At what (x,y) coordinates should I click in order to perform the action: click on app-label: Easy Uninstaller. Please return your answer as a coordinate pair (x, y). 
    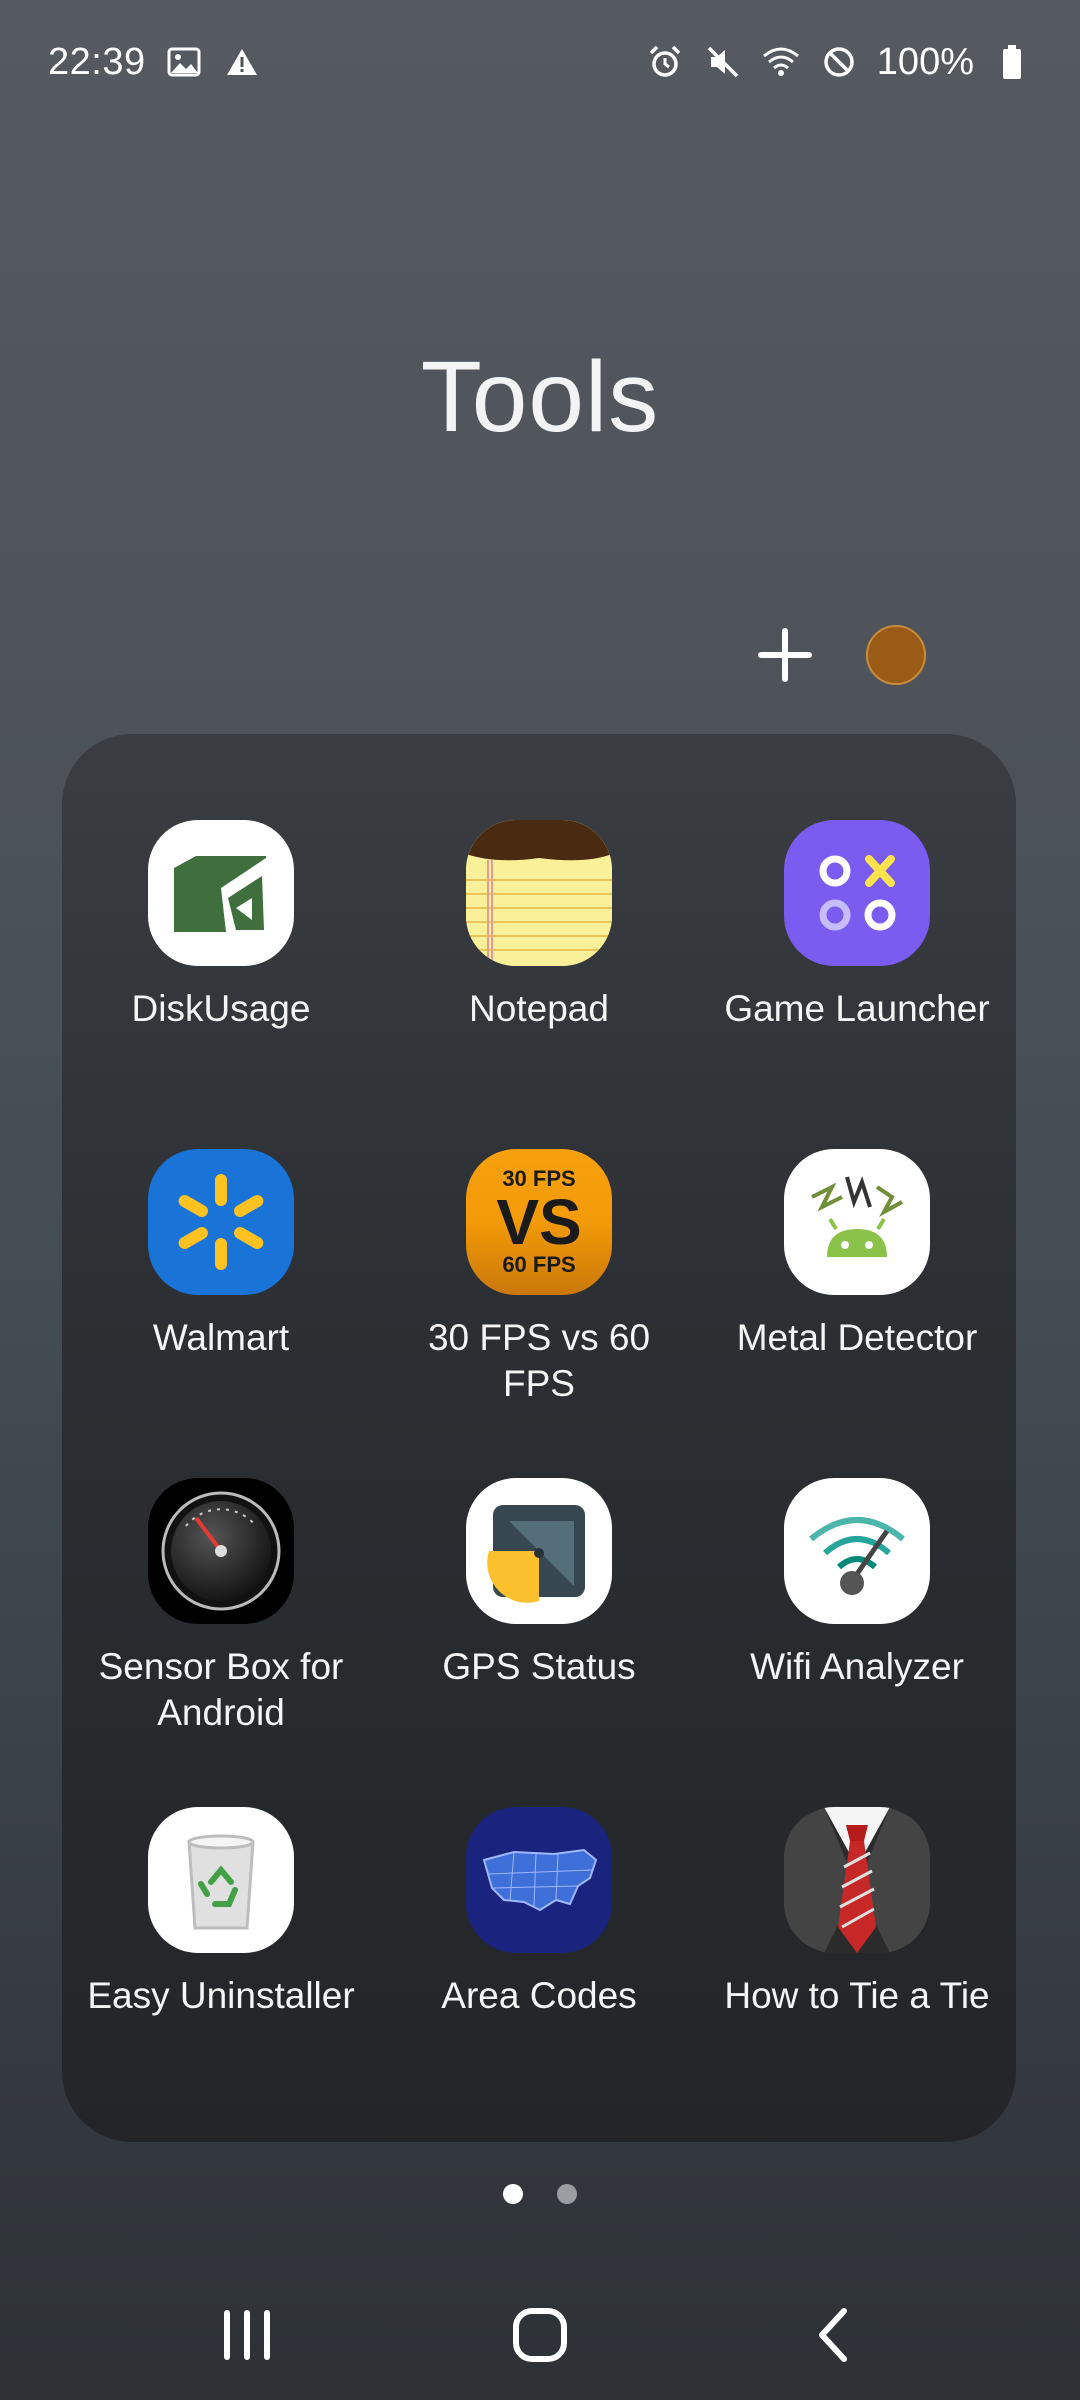
    Looking at the image, I should click on (221, 1995).